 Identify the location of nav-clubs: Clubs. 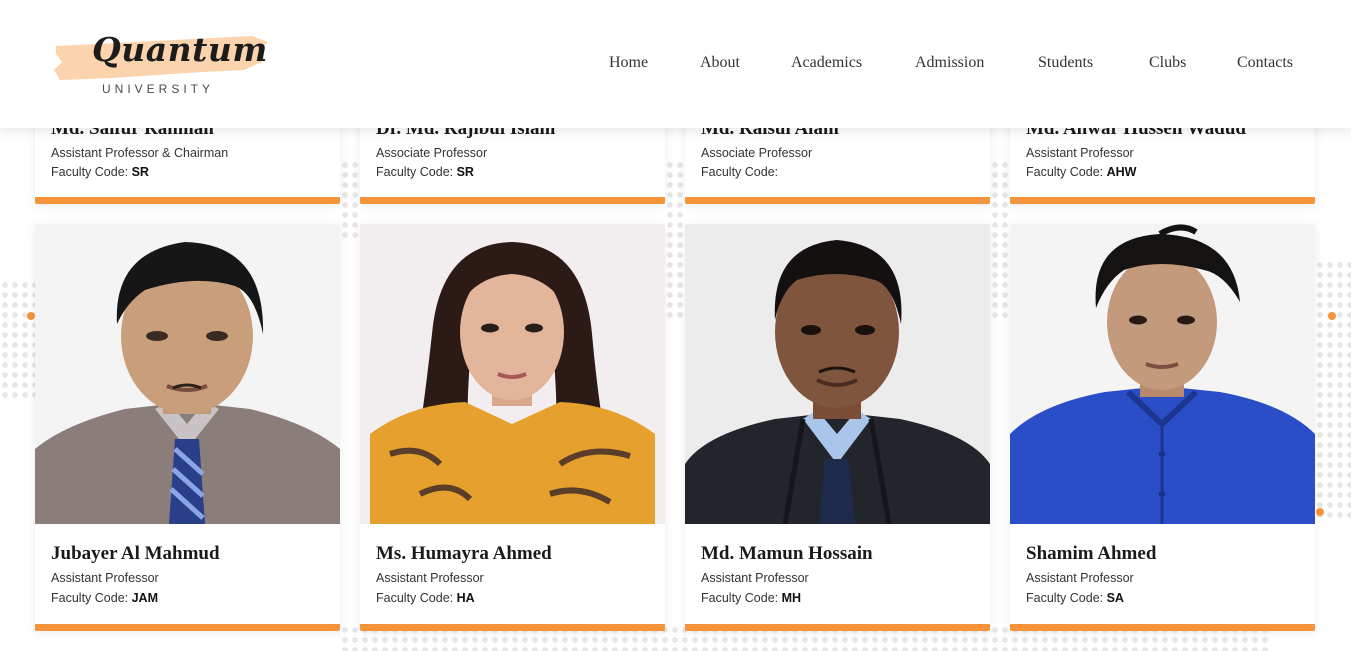
(1167, 63).